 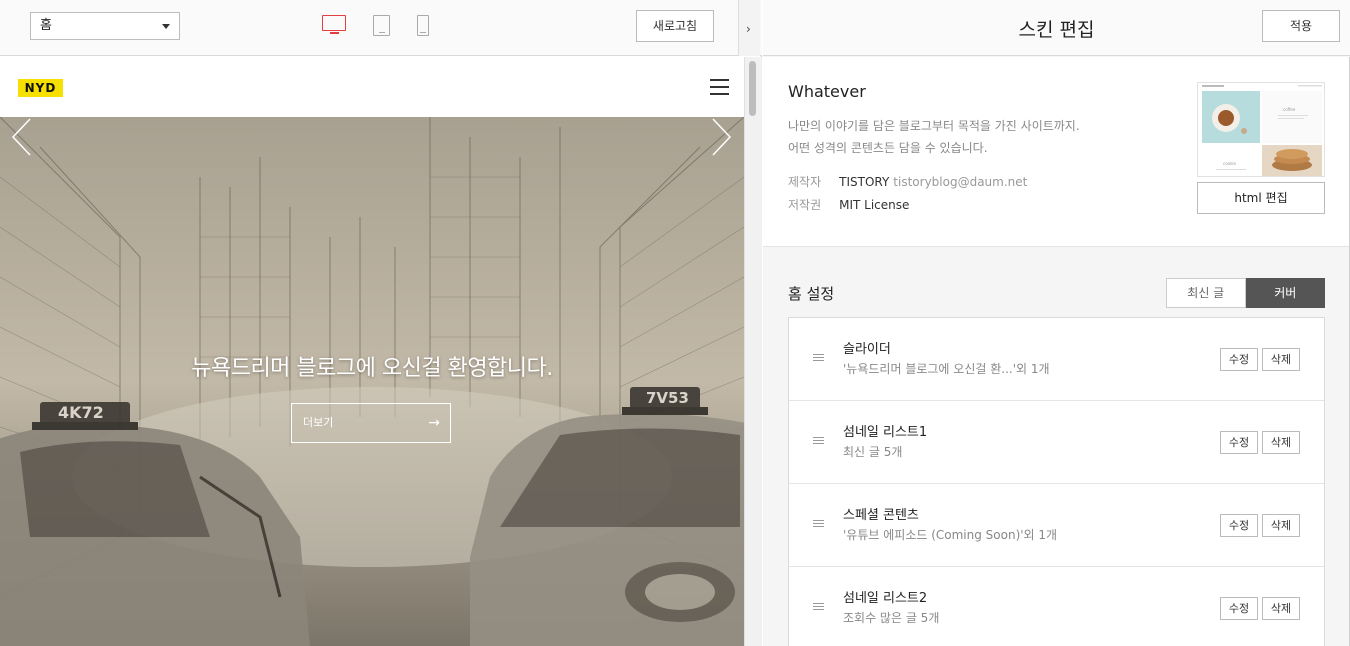 What do you see at coordinates (753, 351) in the screenshot?
I see `preview-scrollbar` at bounding box center [753, 351].